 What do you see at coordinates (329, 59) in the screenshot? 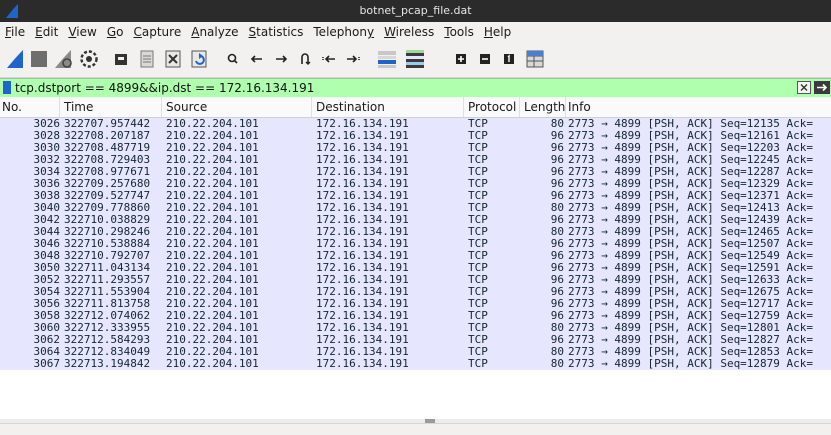
I see `go-first-button` at bounding box center [329, 59].